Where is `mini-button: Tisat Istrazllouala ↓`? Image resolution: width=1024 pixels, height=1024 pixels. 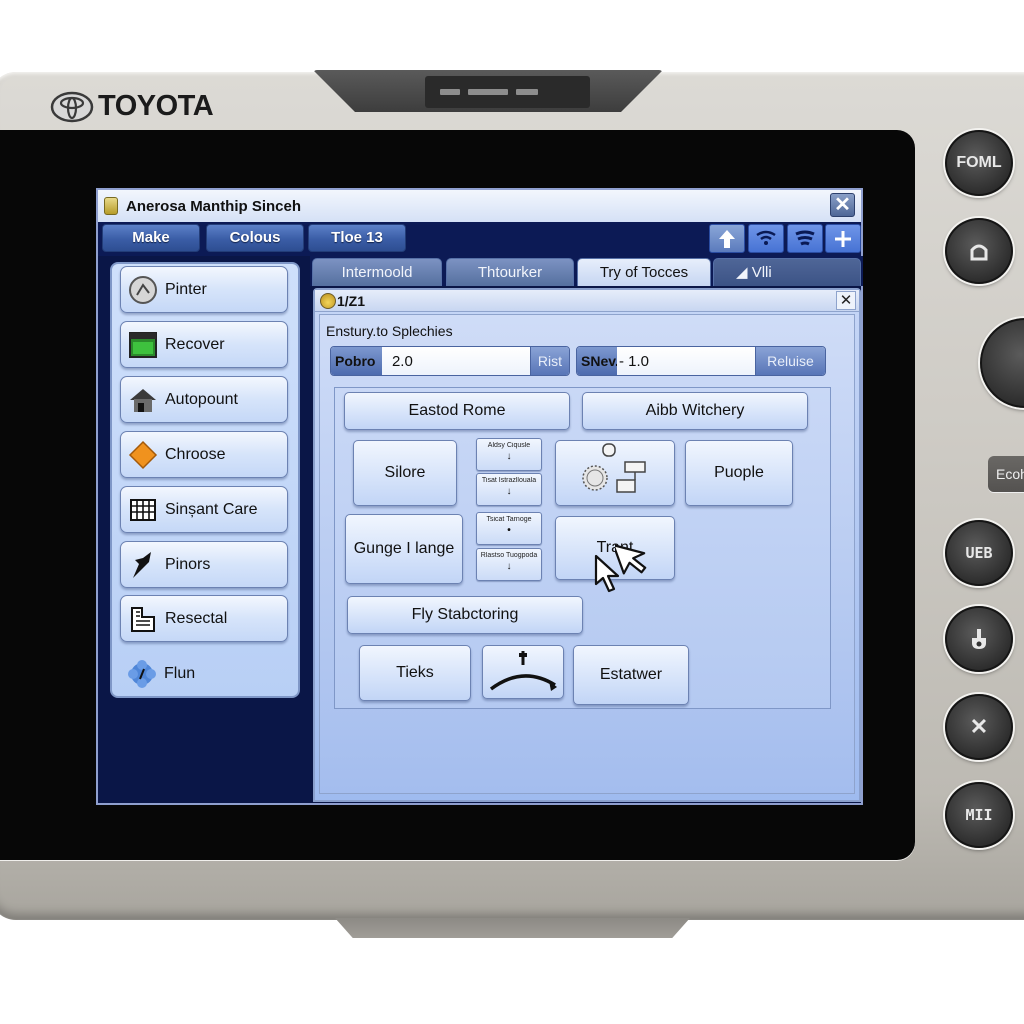
mini-button: Tisat Istrazllouala ↓ is located at coordinates (509, 489).